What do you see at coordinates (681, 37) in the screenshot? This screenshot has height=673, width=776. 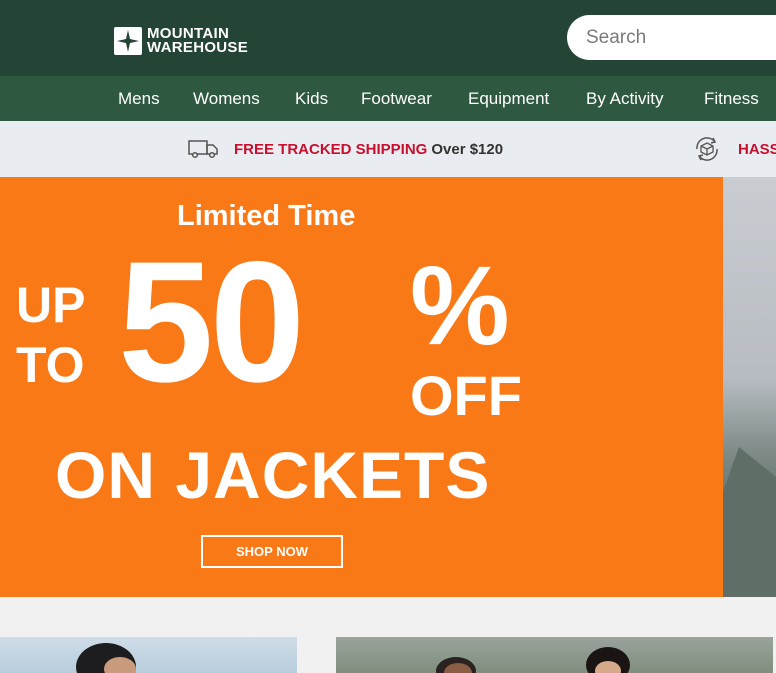 I see `search-input` at bounding box center [681, 37].